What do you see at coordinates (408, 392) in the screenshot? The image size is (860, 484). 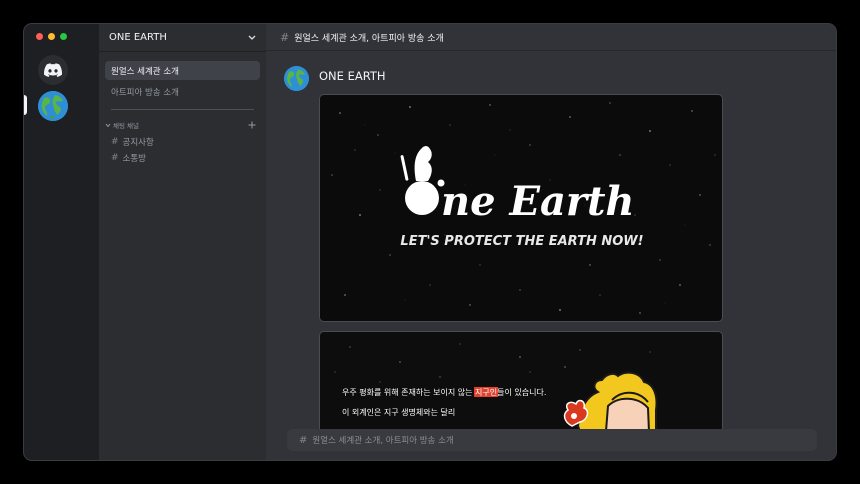 I see `story-line1-a: 우주 평화를 위해 존재하는 보이지 않는` at bounding box center [408, 392].